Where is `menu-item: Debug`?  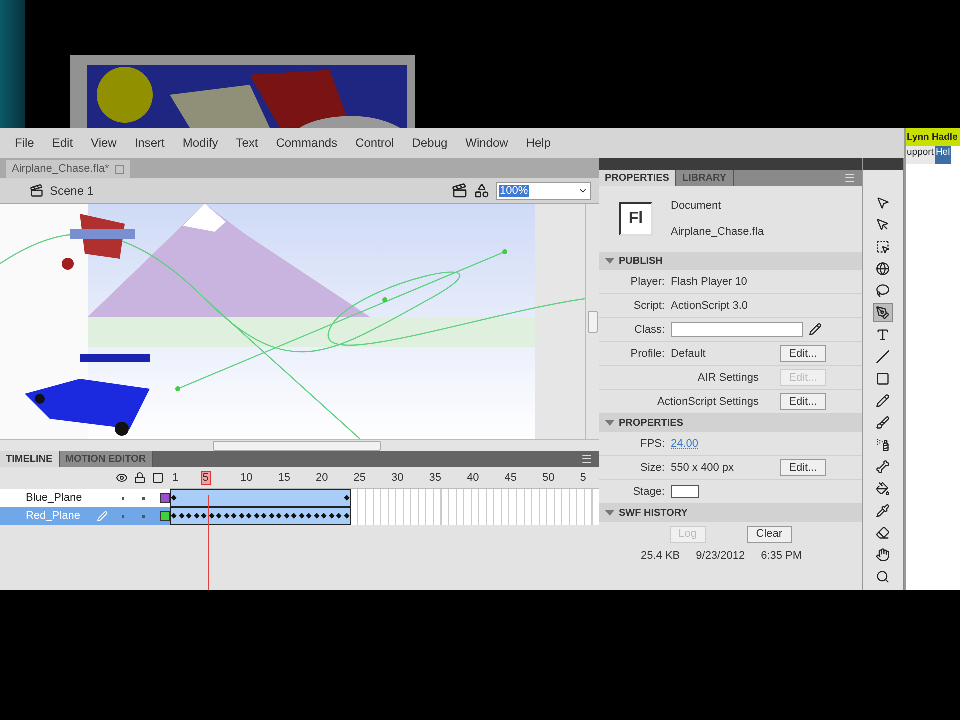 menu-item: Debug is located at coordinates (430, 143).